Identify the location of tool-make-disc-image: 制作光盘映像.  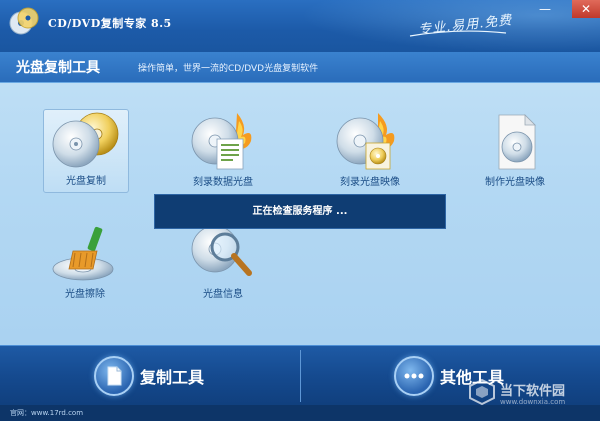
(515, 156).